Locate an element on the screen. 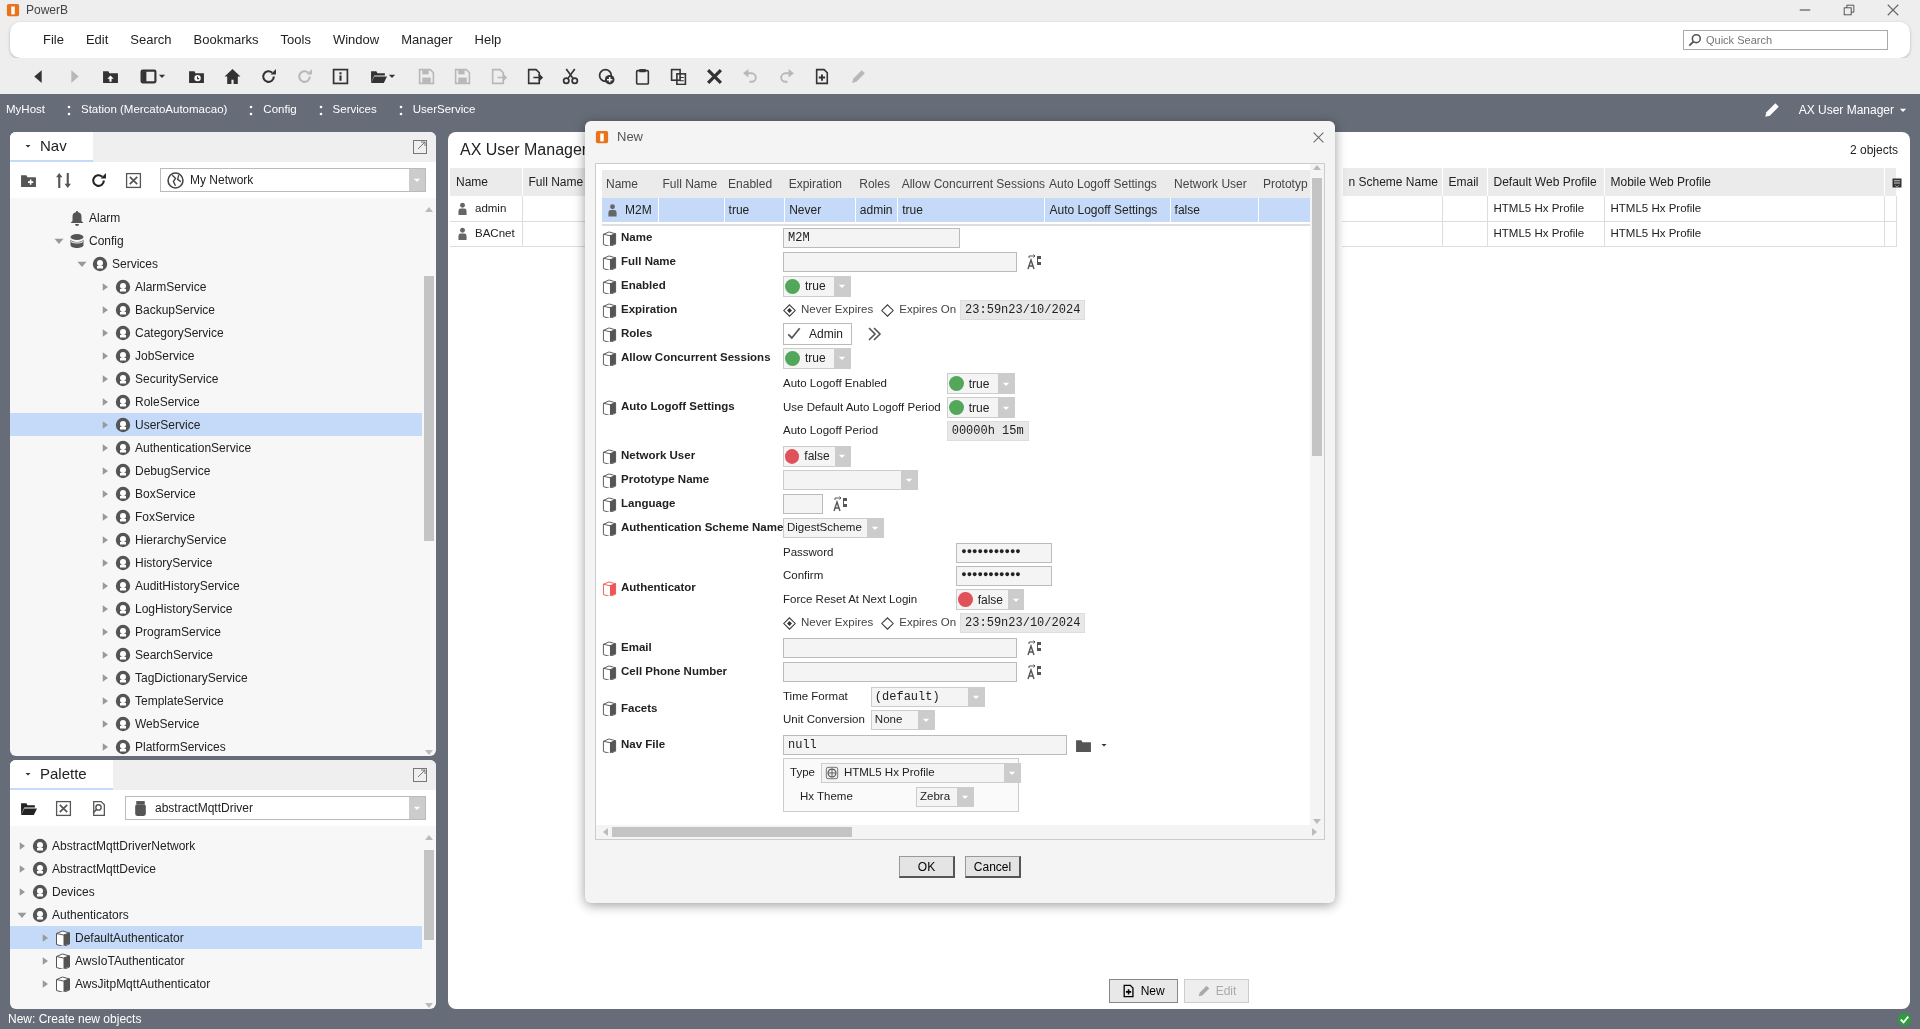 The image size is (1920, 1029). window-icon is located at coordinates (148, 76).